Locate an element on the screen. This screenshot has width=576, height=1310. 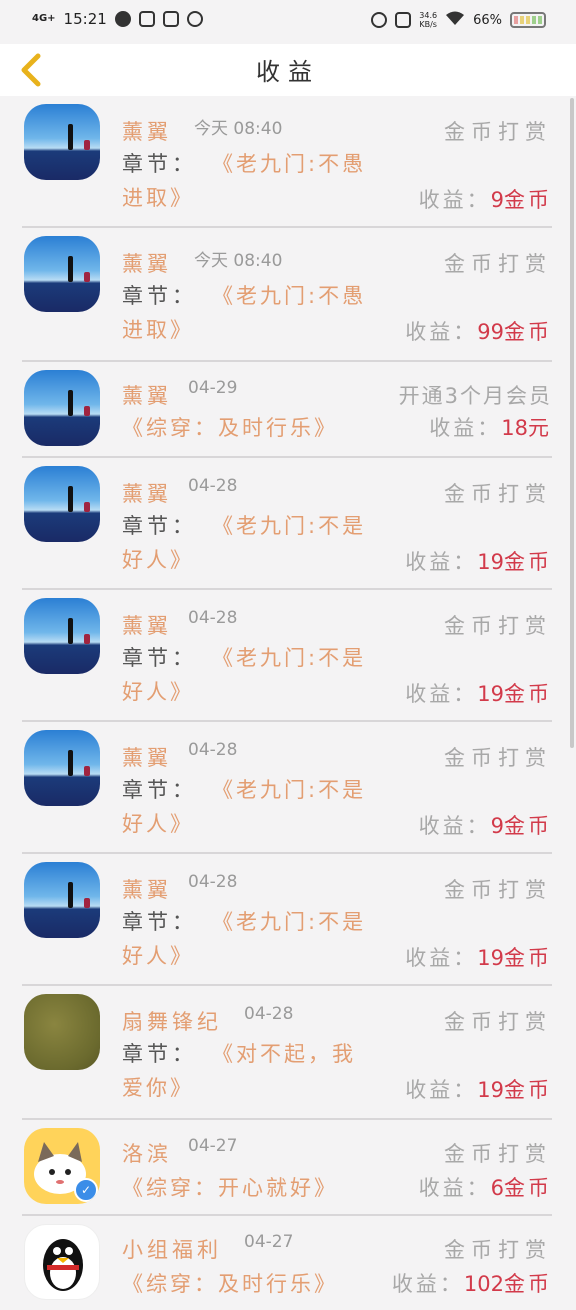
status-bar: 4G+ 15:21 34.6 KB/s 66% is located at coordinates (288, 22).